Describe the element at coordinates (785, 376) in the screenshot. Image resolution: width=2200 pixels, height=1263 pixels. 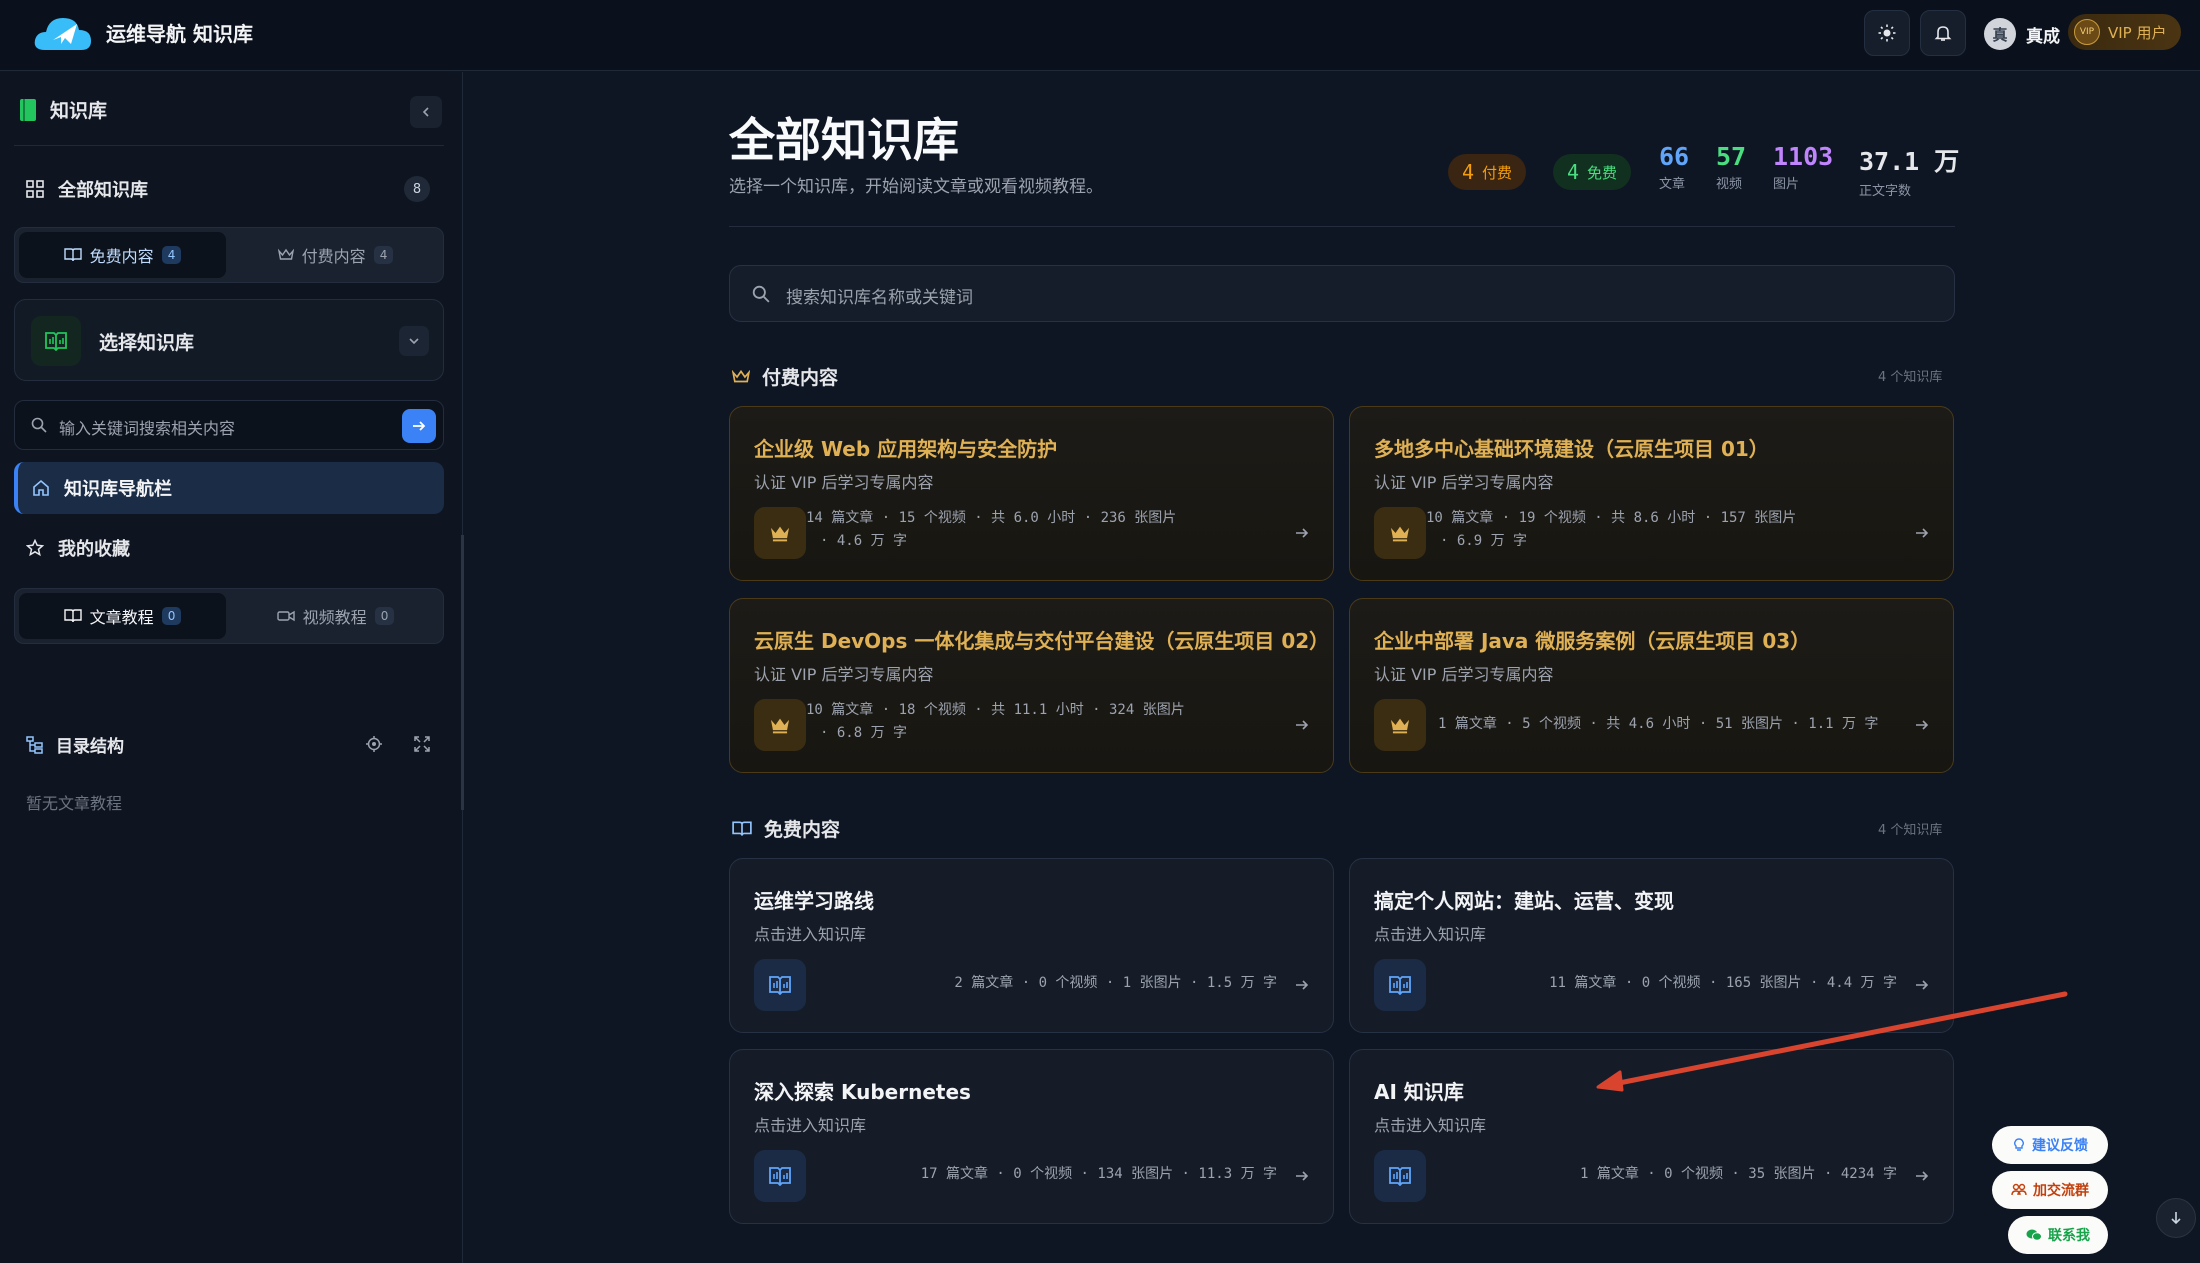
I see `paid-section-title: 付费内容` at that location.